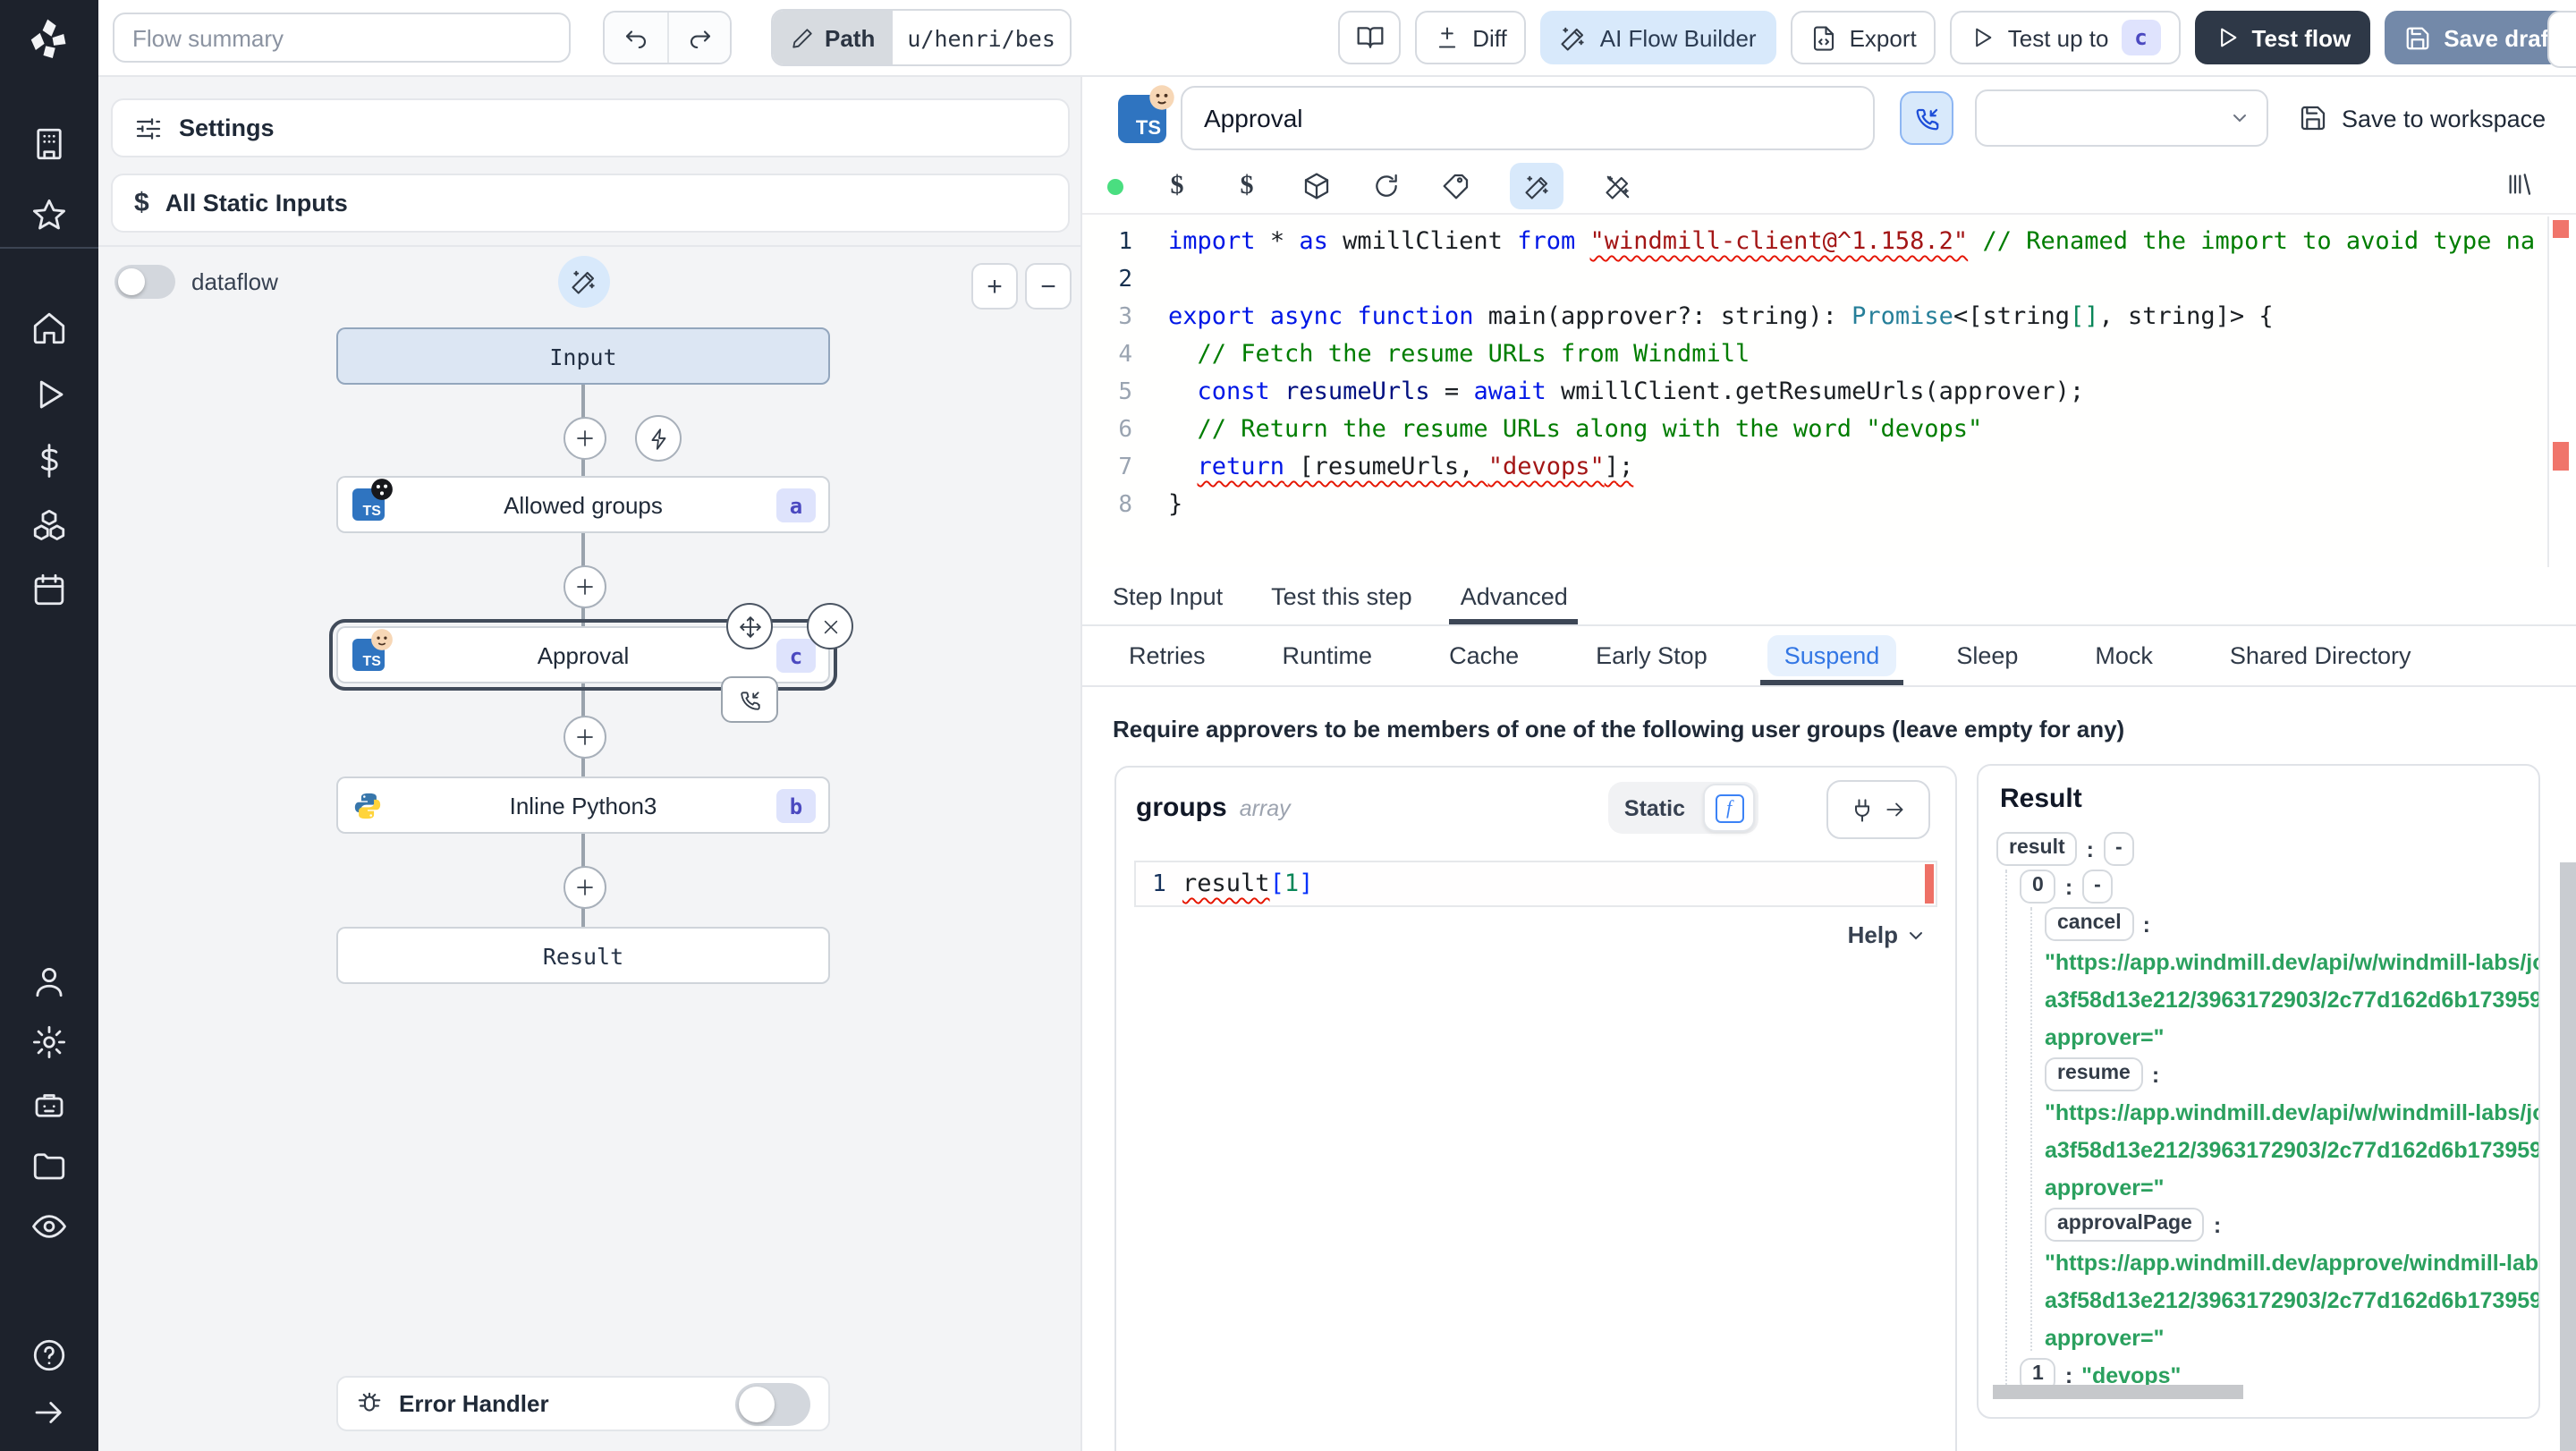 Image resolution: width=2576 pixels, height=1451 pixels. I want to click on result-key-pill: approvalPage, so click(2125, 1225).